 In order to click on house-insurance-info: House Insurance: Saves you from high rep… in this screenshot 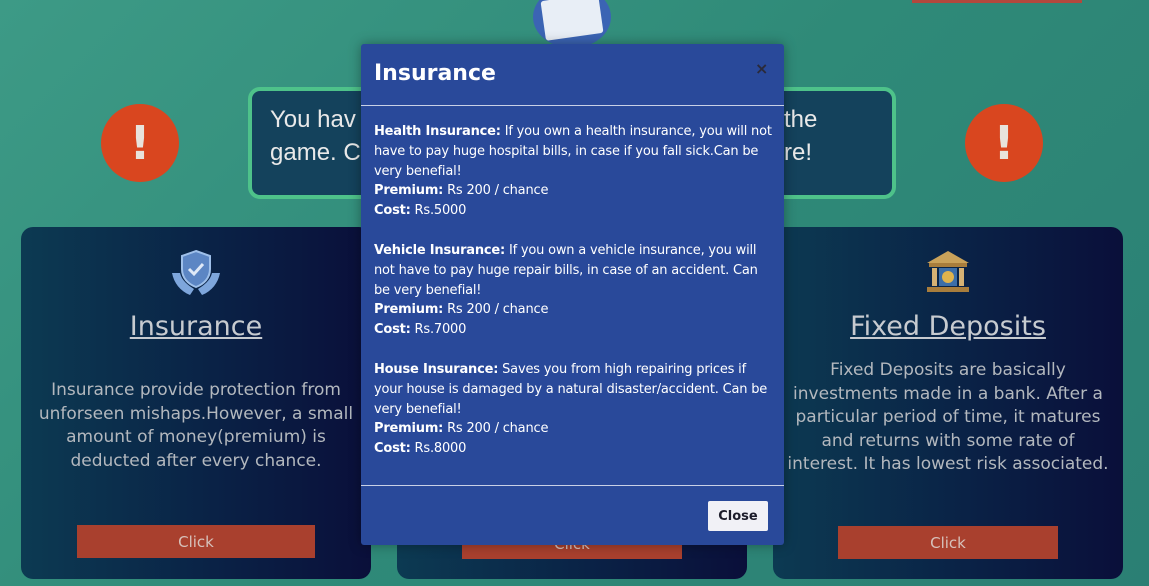, I will do `click(574, 409)`.